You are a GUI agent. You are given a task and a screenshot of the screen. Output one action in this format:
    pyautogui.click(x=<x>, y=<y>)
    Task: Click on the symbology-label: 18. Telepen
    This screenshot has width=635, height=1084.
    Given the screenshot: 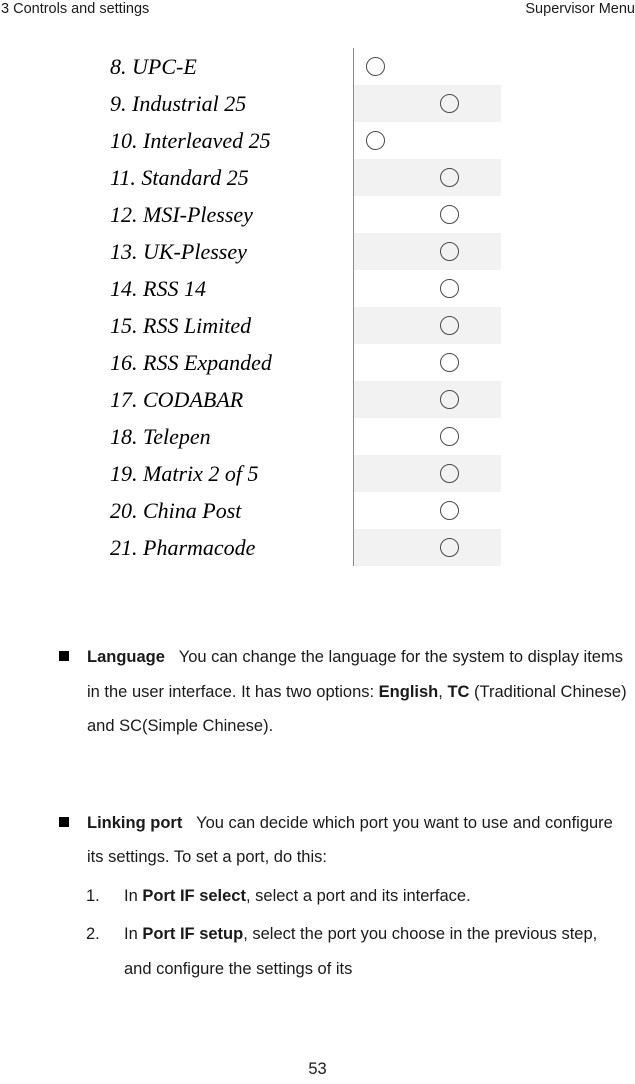 What is the action you would take?
    pyautogui.click(x=160, y=436)
    